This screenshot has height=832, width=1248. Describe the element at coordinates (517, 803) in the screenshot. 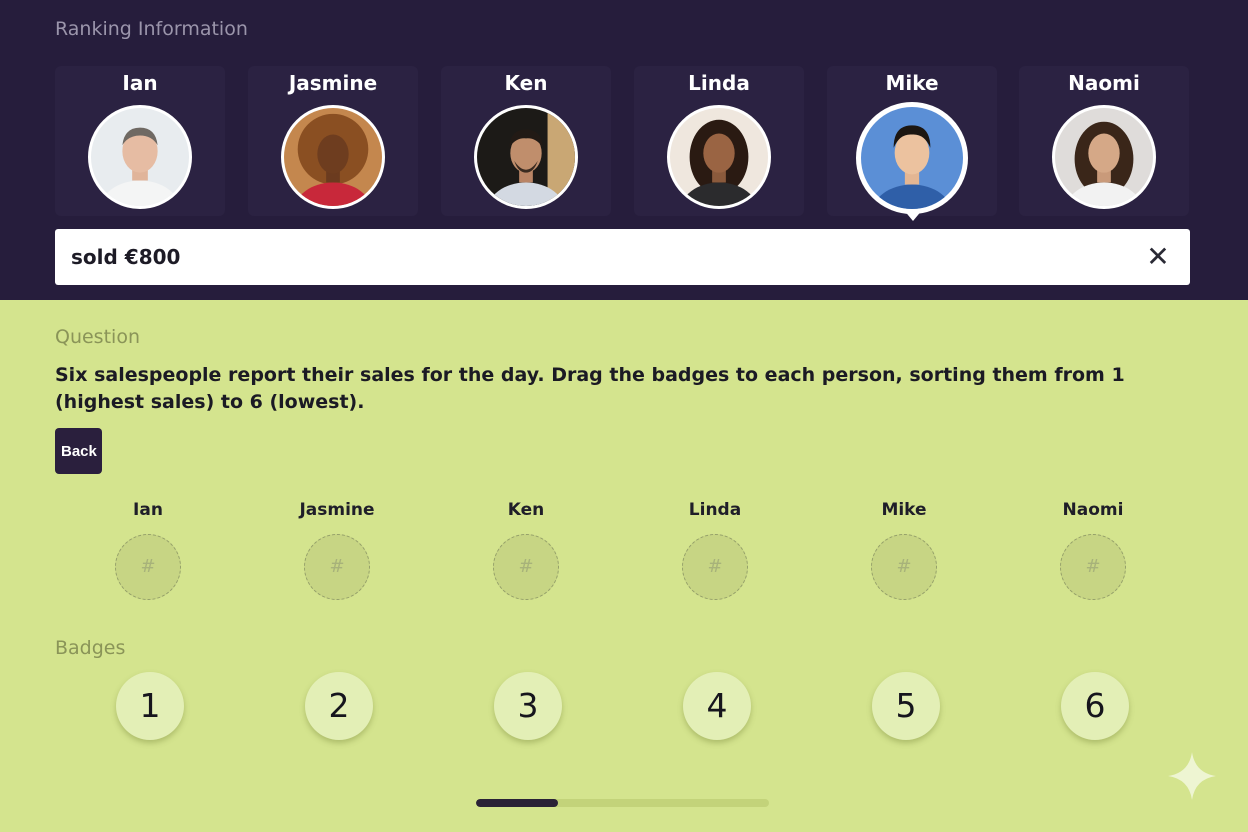

I see `progress-fill` at that location.